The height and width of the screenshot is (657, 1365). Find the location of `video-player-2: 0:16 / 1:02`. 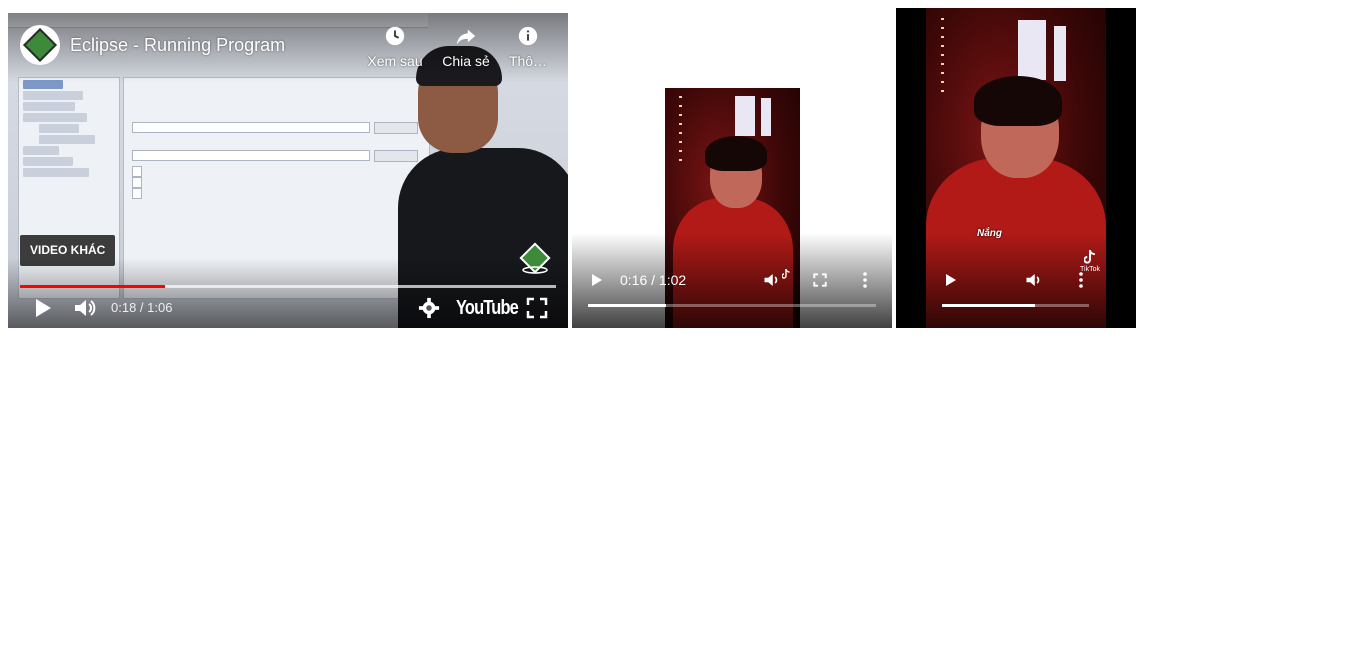

video-player-2: 0:16 / 1:02 is located at coordinates (732, 170).